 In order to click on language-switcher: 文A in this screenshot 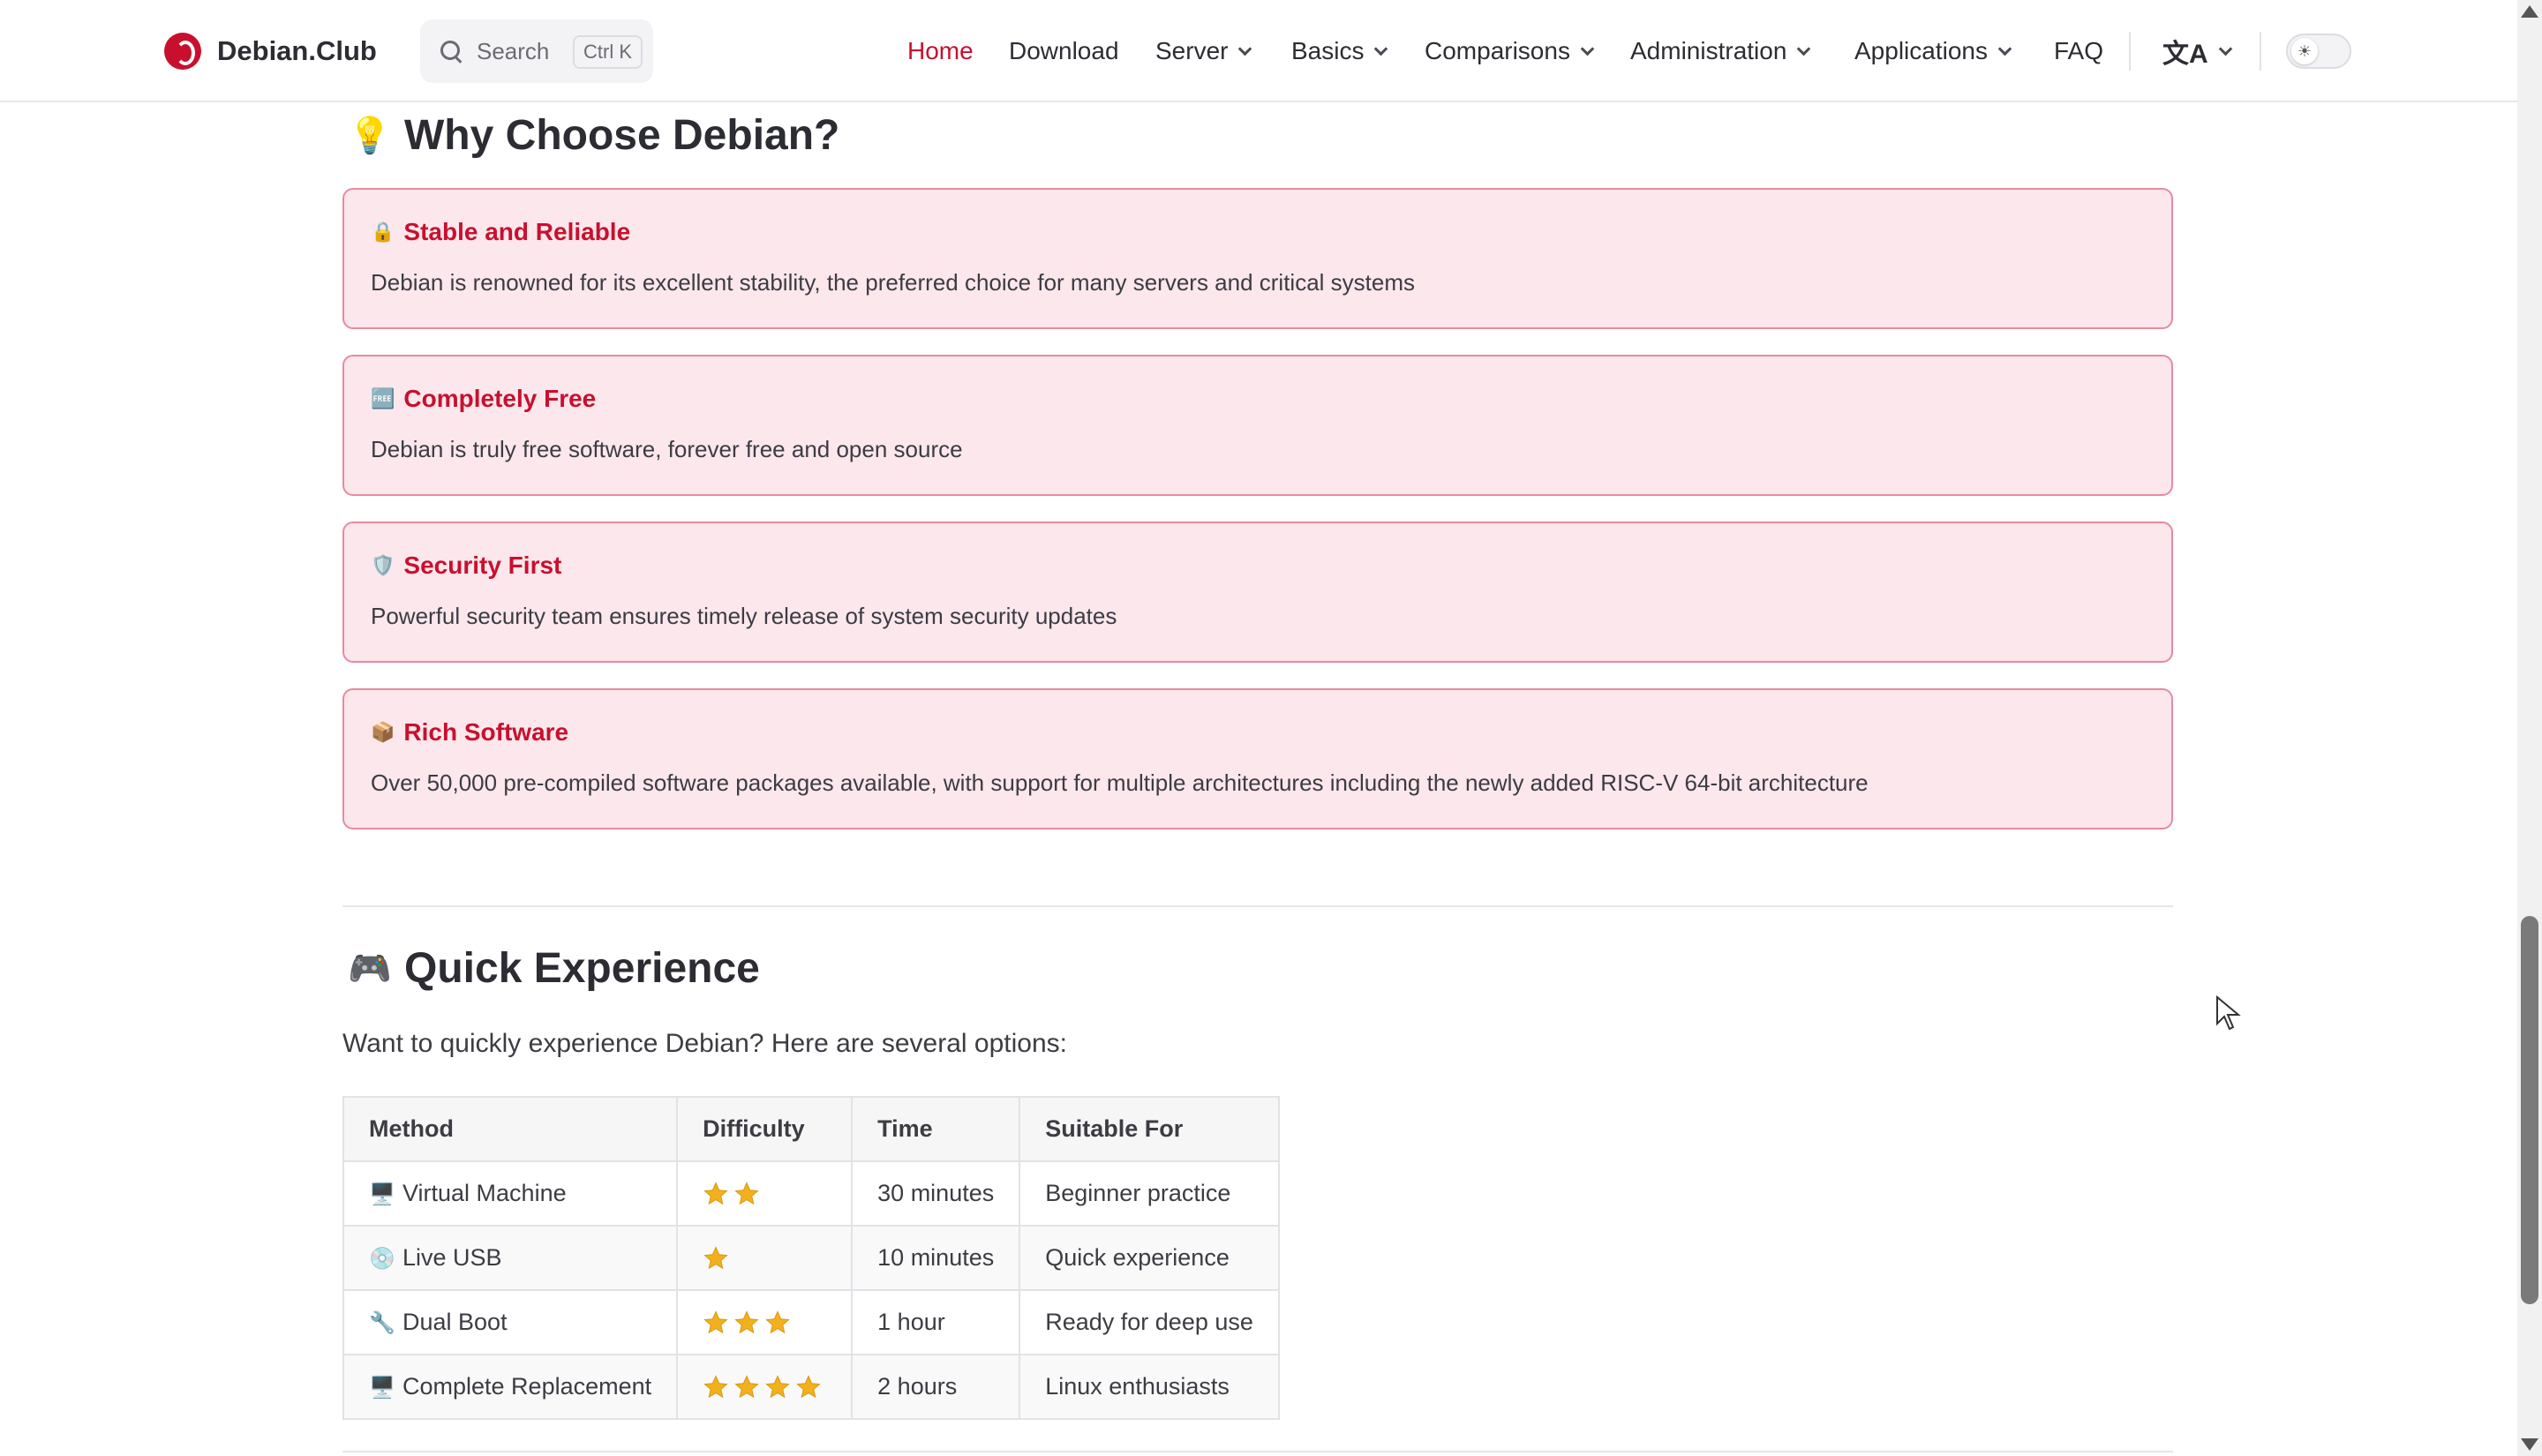, I will do `click(2197, 51)`.